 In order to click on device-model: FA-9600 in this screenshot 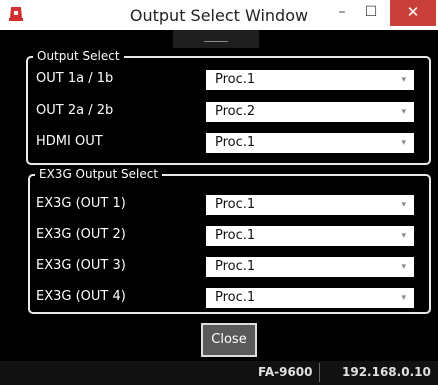, I will do `click(285, 372)`.